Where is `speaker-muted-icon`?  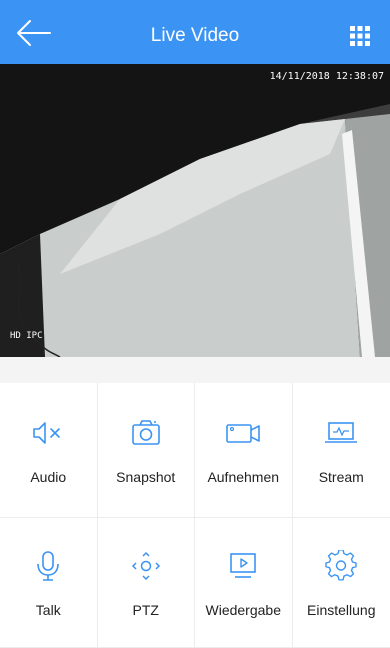 speaker-muted-icon is located at coordinates (47, 433).